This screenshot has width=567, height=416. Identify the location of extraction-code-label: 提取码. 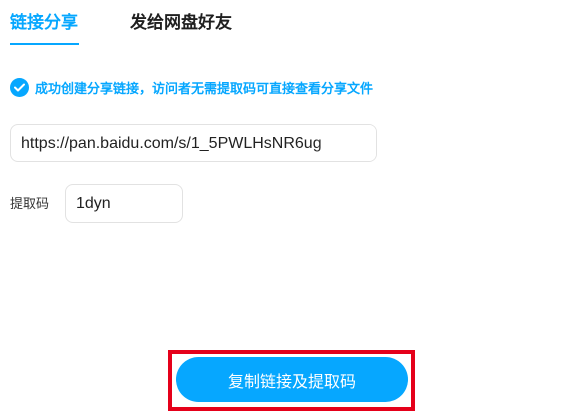
(30, 204).